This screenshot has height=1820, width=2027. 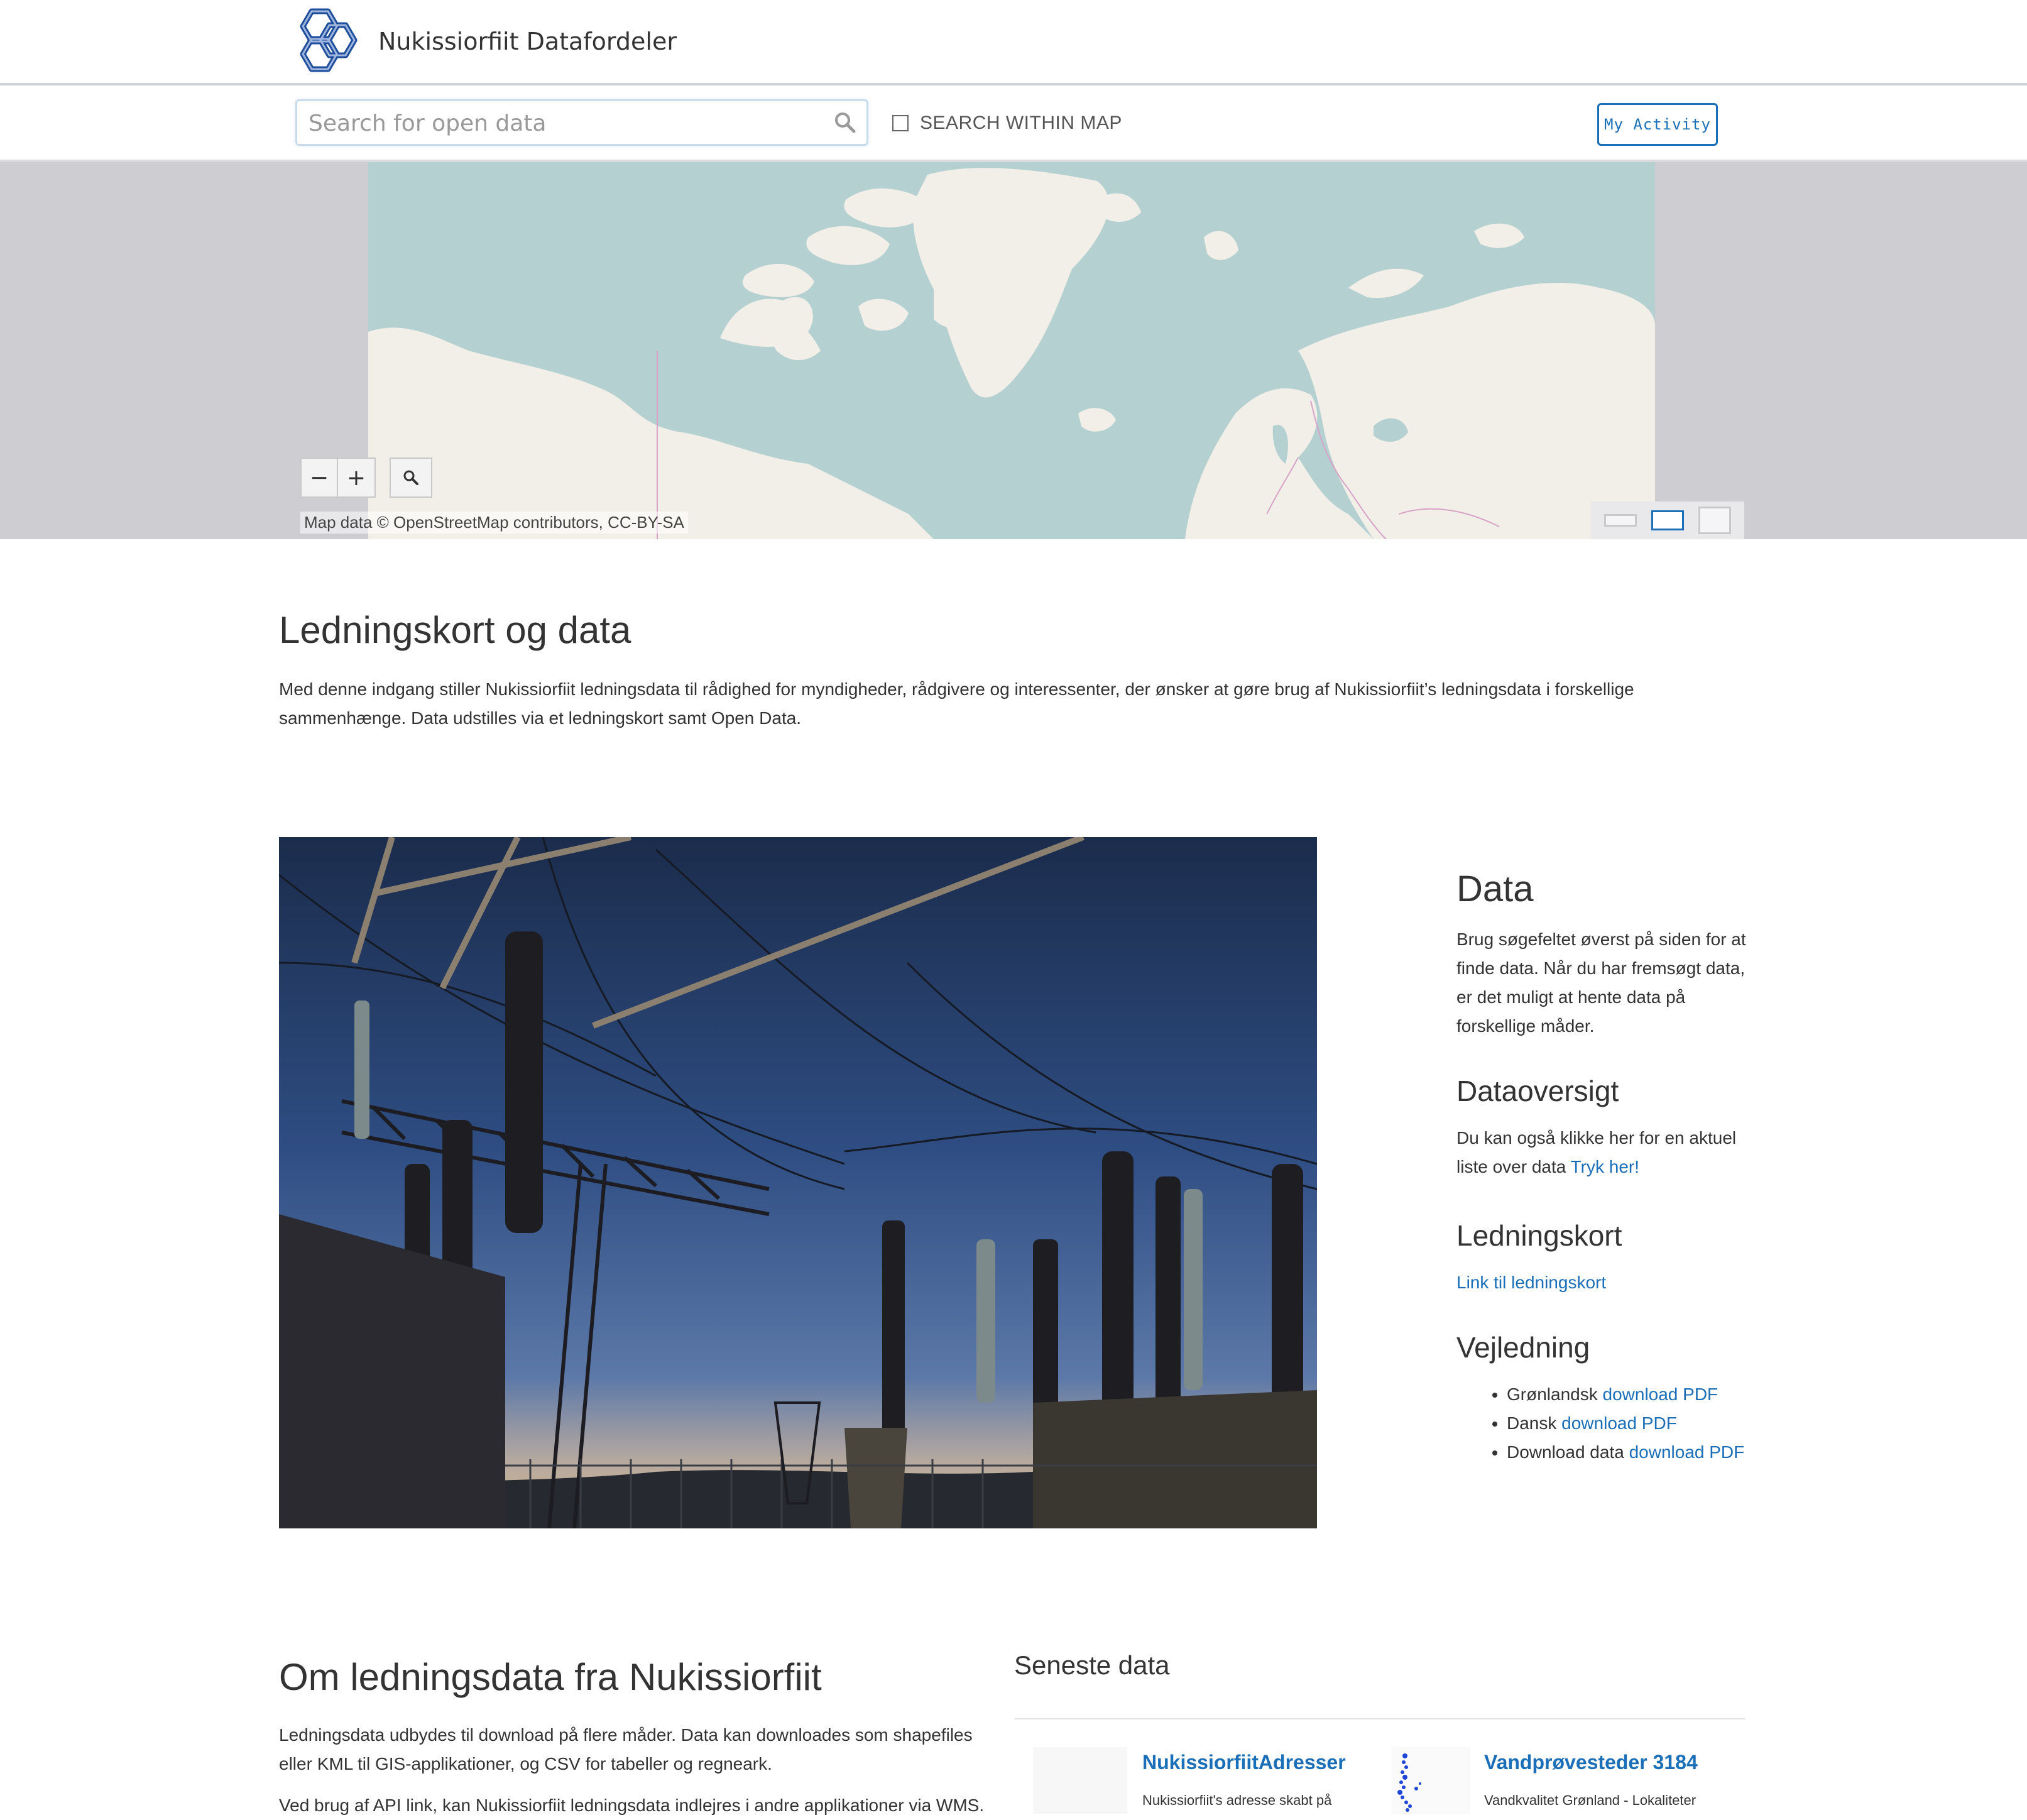 I want to click on guide-label: Download data, so click(x=1565, y=1452).